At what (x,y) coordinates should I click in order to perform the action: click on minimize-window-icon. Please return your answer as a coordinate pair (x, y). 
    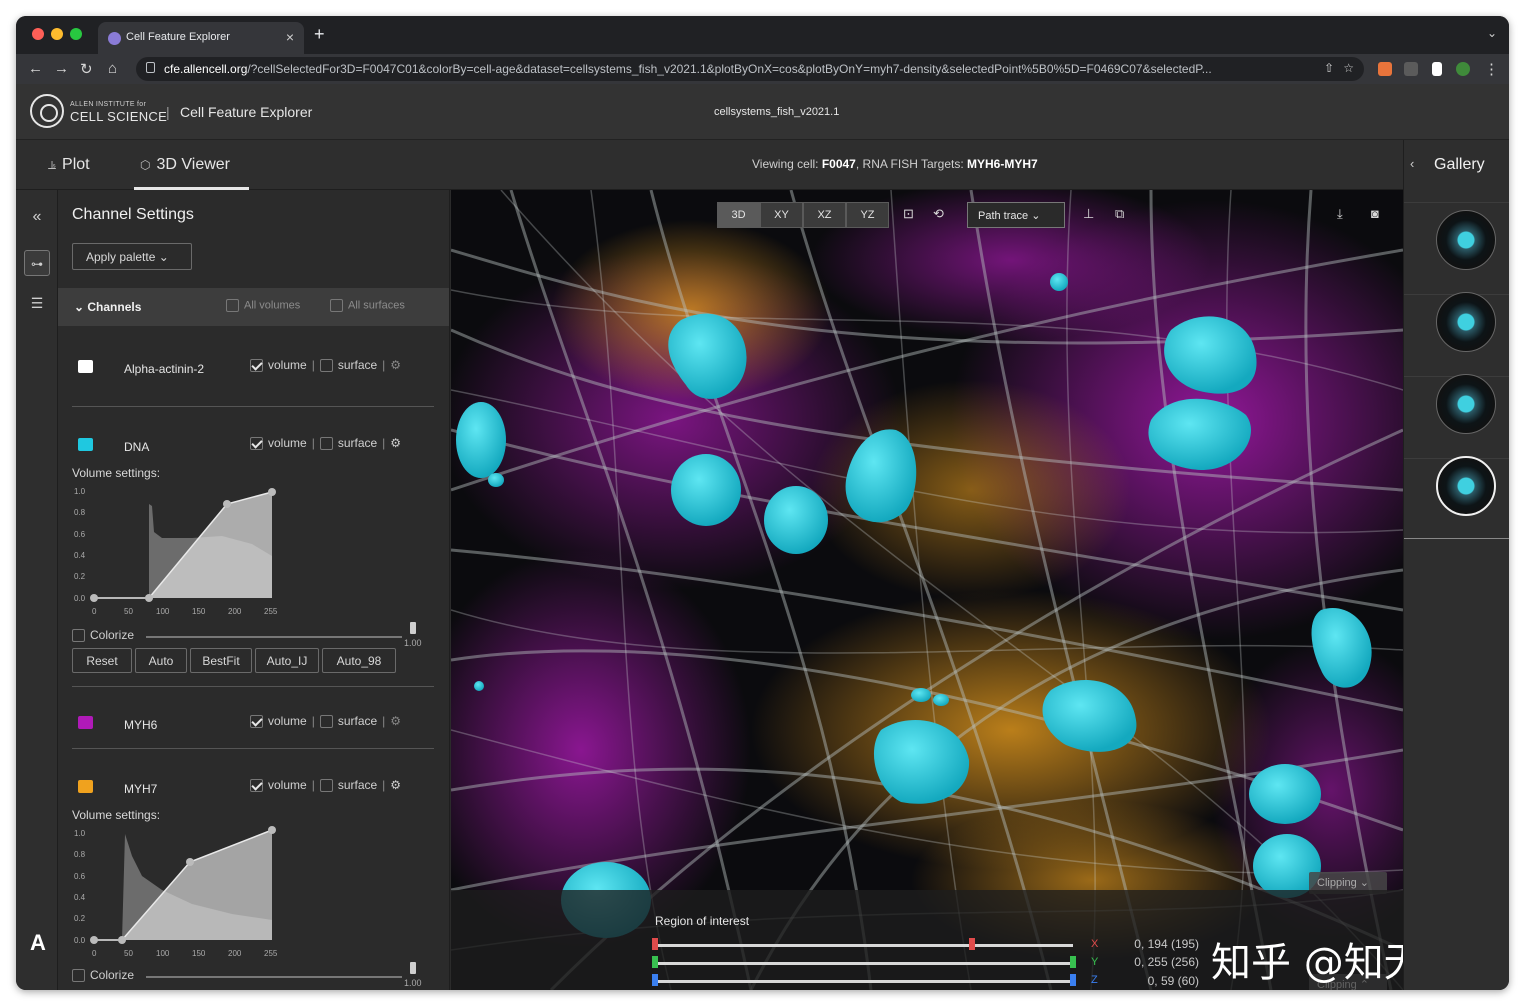
    Looking at the image, I should click on (57, 34).